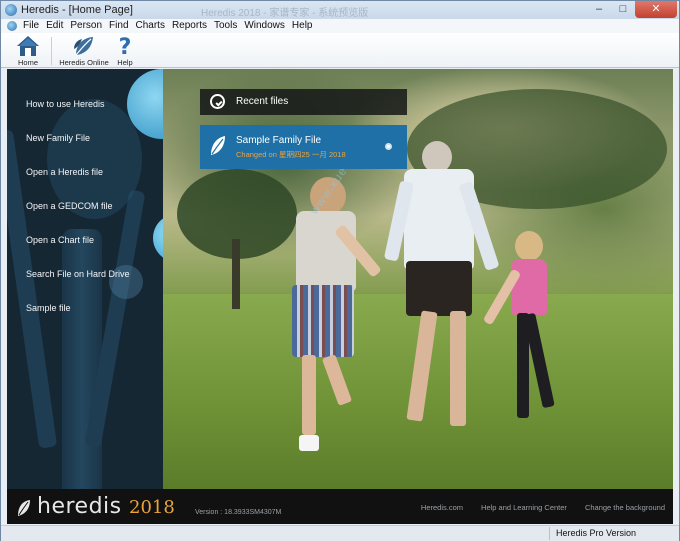 Image resolution: width=680 pixels, height=541 pixels. I want to click on menu-edit: Edit, so click(54, 25).